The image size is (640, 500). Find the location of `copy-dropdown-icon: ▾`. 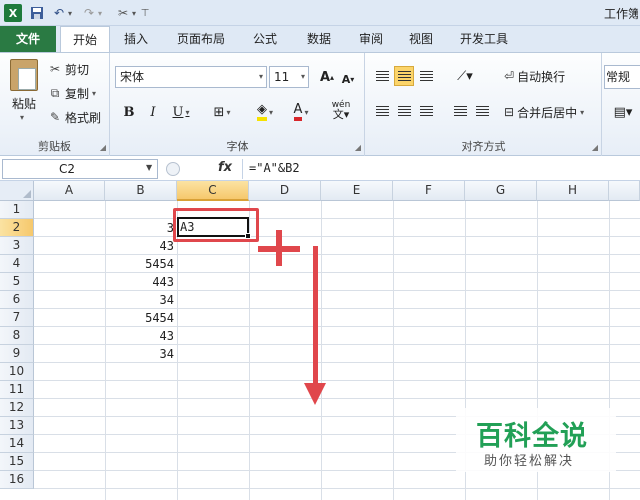

copy-dropdown-icon: ▾ is located at coordinates (94, 93).